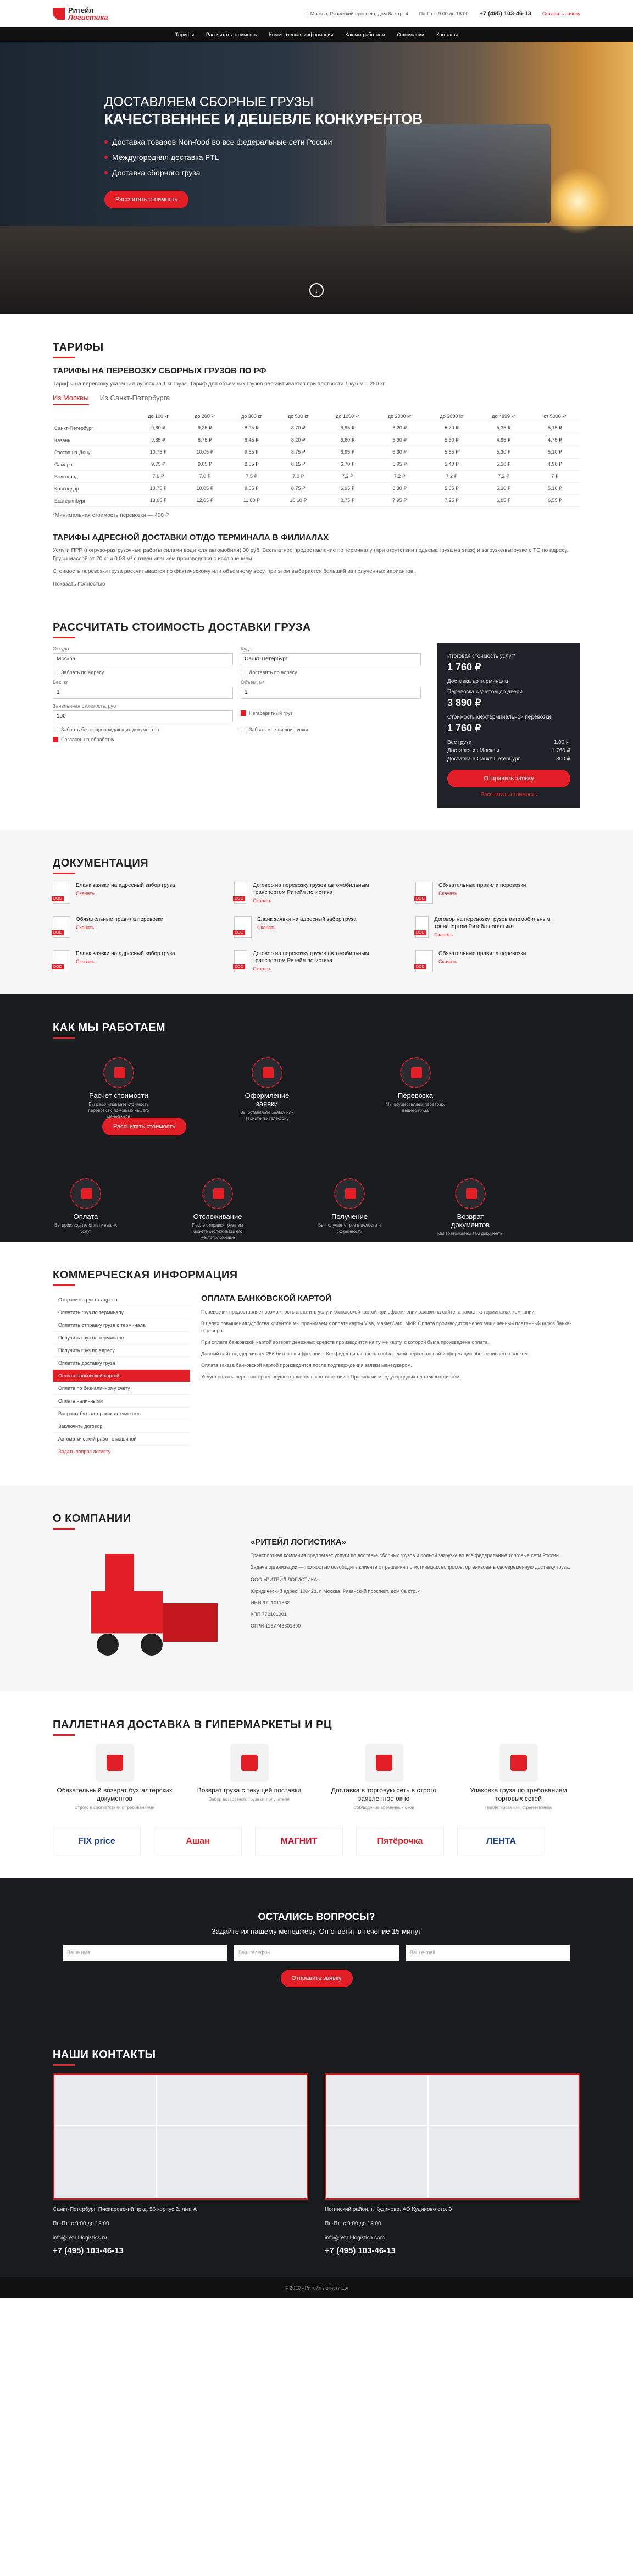 This screenshot has height=2576, width=633. What do you see at coordinates (298, 488) in the screenshot?
I see `table-cell: 8,75 ₽` at bounding box center [298, 488].